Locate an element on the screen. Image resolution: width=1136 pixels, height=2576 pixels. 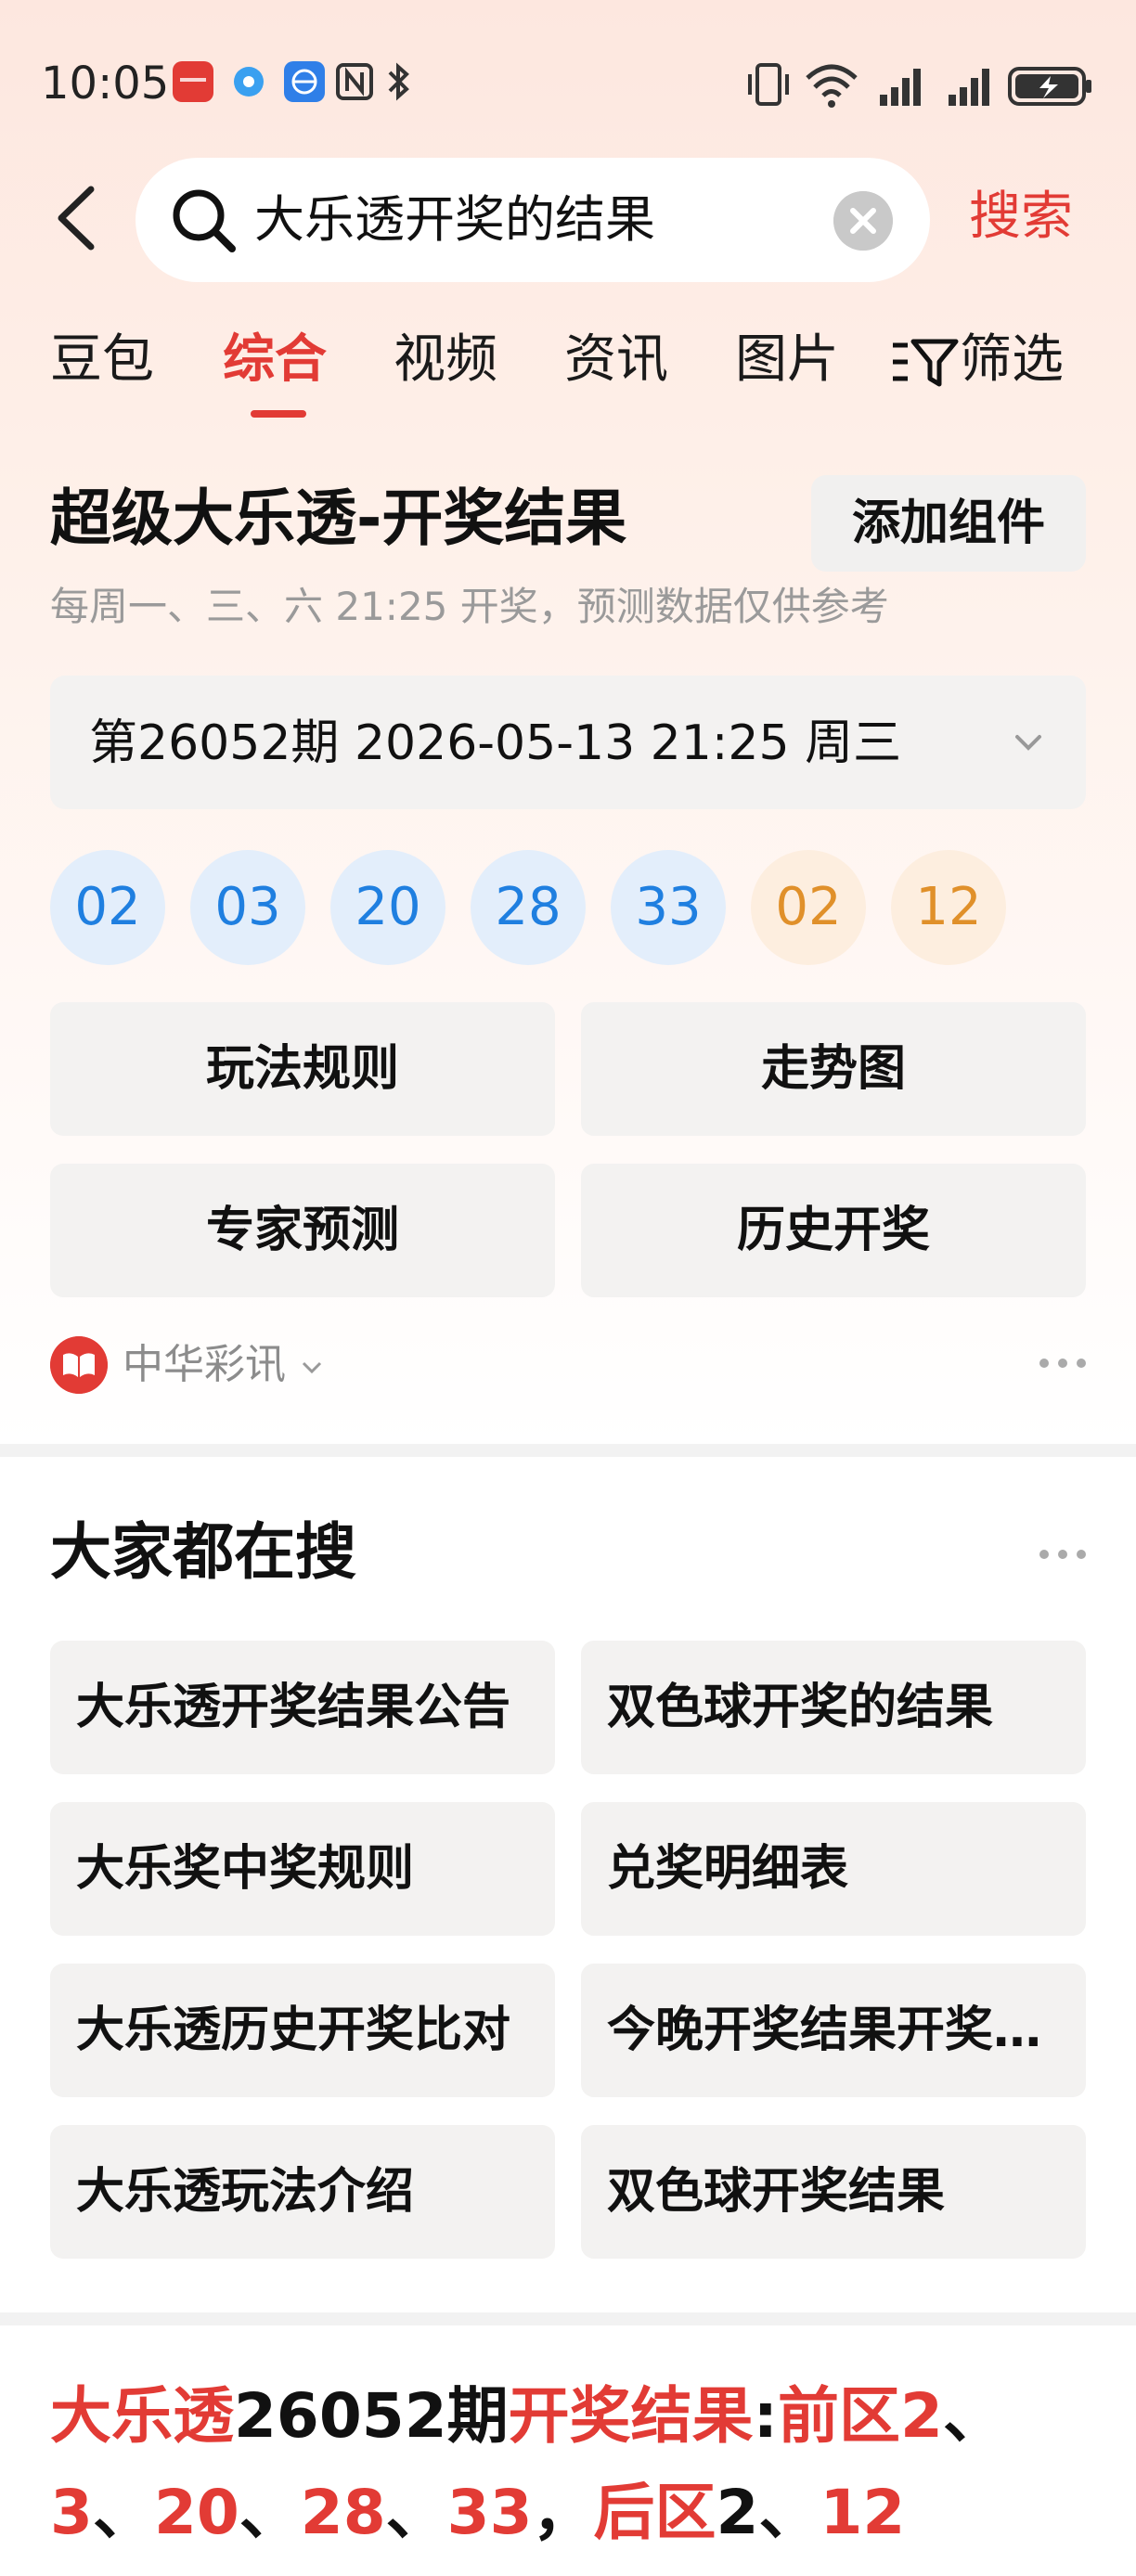
front-ball: 02 is located at coordinates (107, 907).